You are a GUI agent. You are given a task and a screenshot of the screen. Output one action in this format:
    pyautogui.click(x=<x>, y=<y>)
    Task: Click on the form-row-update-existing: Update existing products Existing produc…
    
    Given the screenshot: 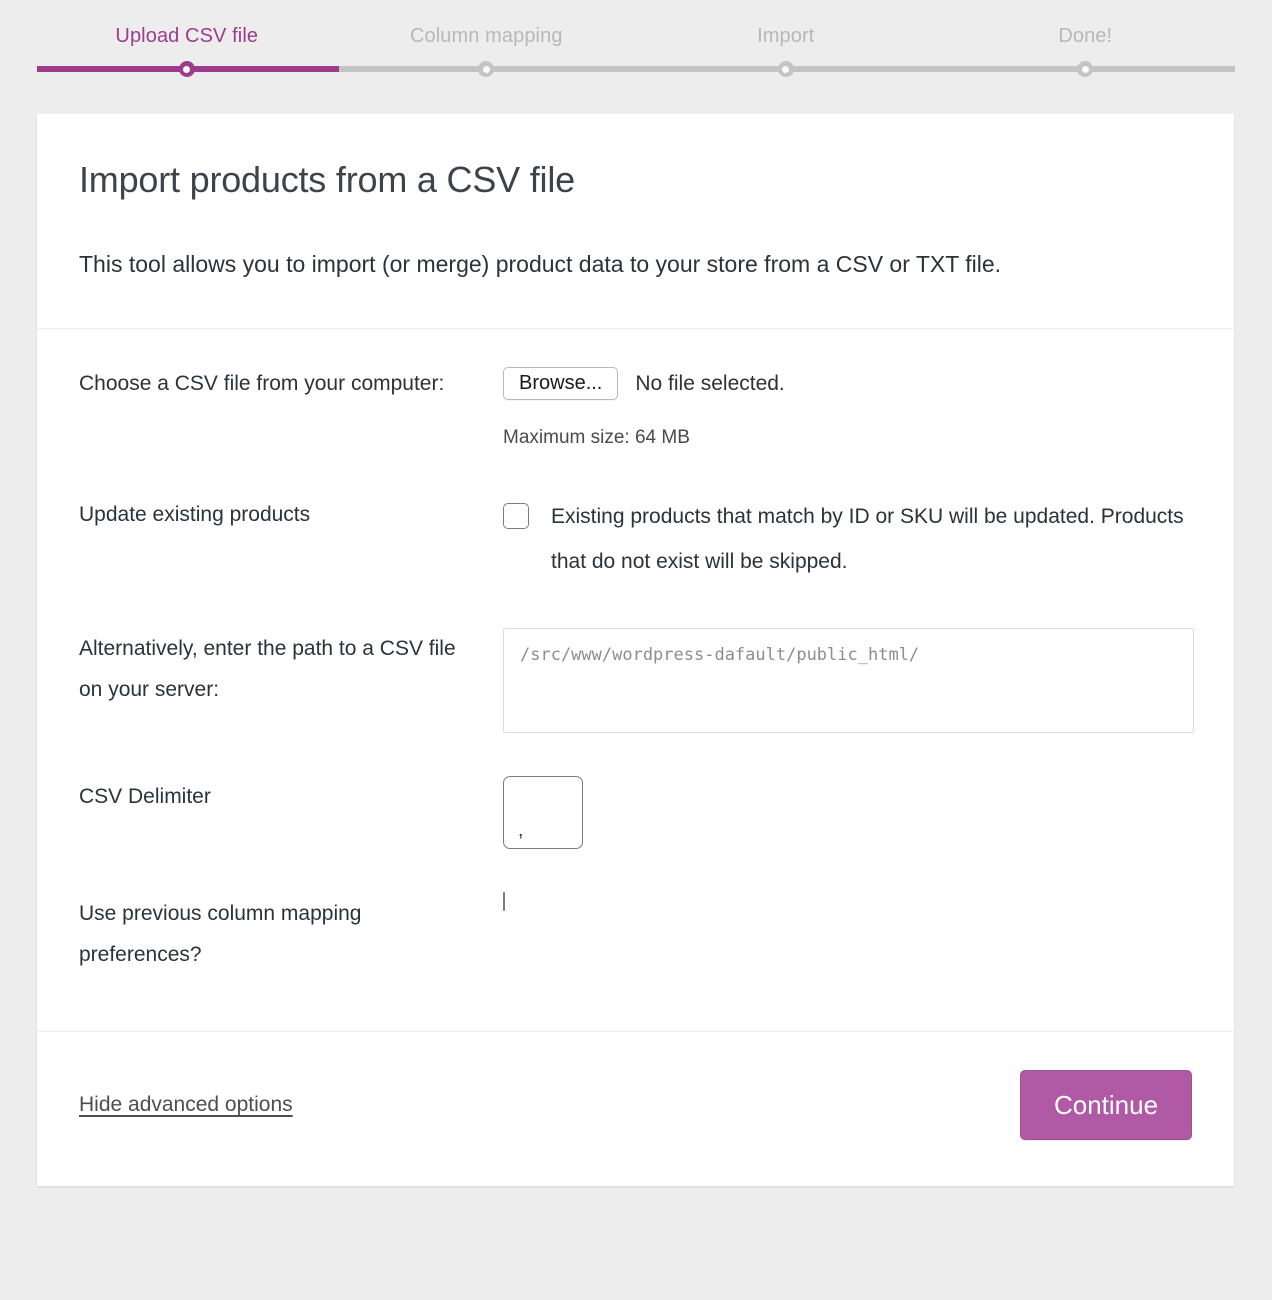 What is the action you would take?
    pyautogui.click(x=635, y=561)
    